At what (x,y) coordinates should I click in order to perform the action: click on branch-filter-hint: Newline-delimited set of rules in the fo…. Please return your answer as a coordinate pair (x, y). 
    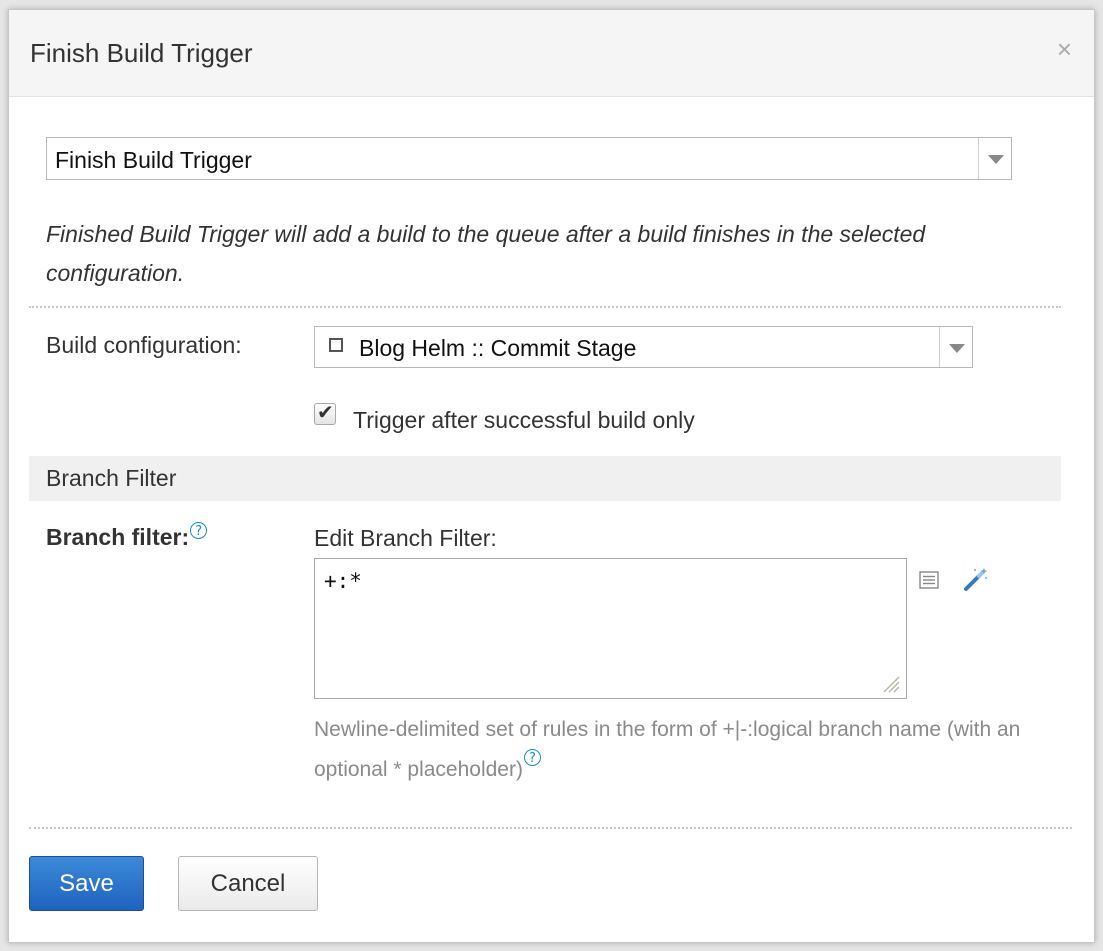
    Looking at the image, I should click on (674, 750).